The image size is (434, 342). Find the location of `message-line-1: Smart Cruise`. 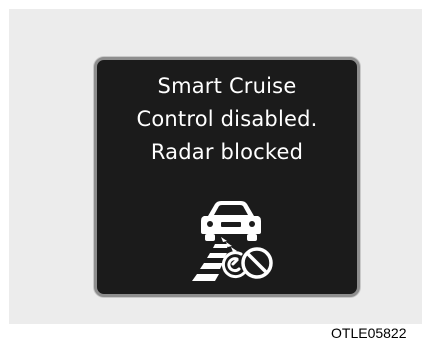

message-line-1: Smart Cruise is located at coordinates (227, 86).